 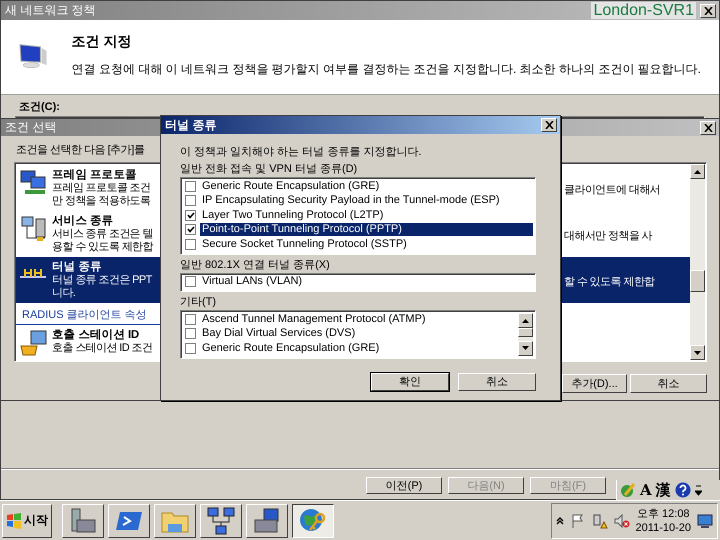 I want to click on list-label: 일반 전화 접속 및 VPN 터널 종류(D), so click(x=269, y=169).